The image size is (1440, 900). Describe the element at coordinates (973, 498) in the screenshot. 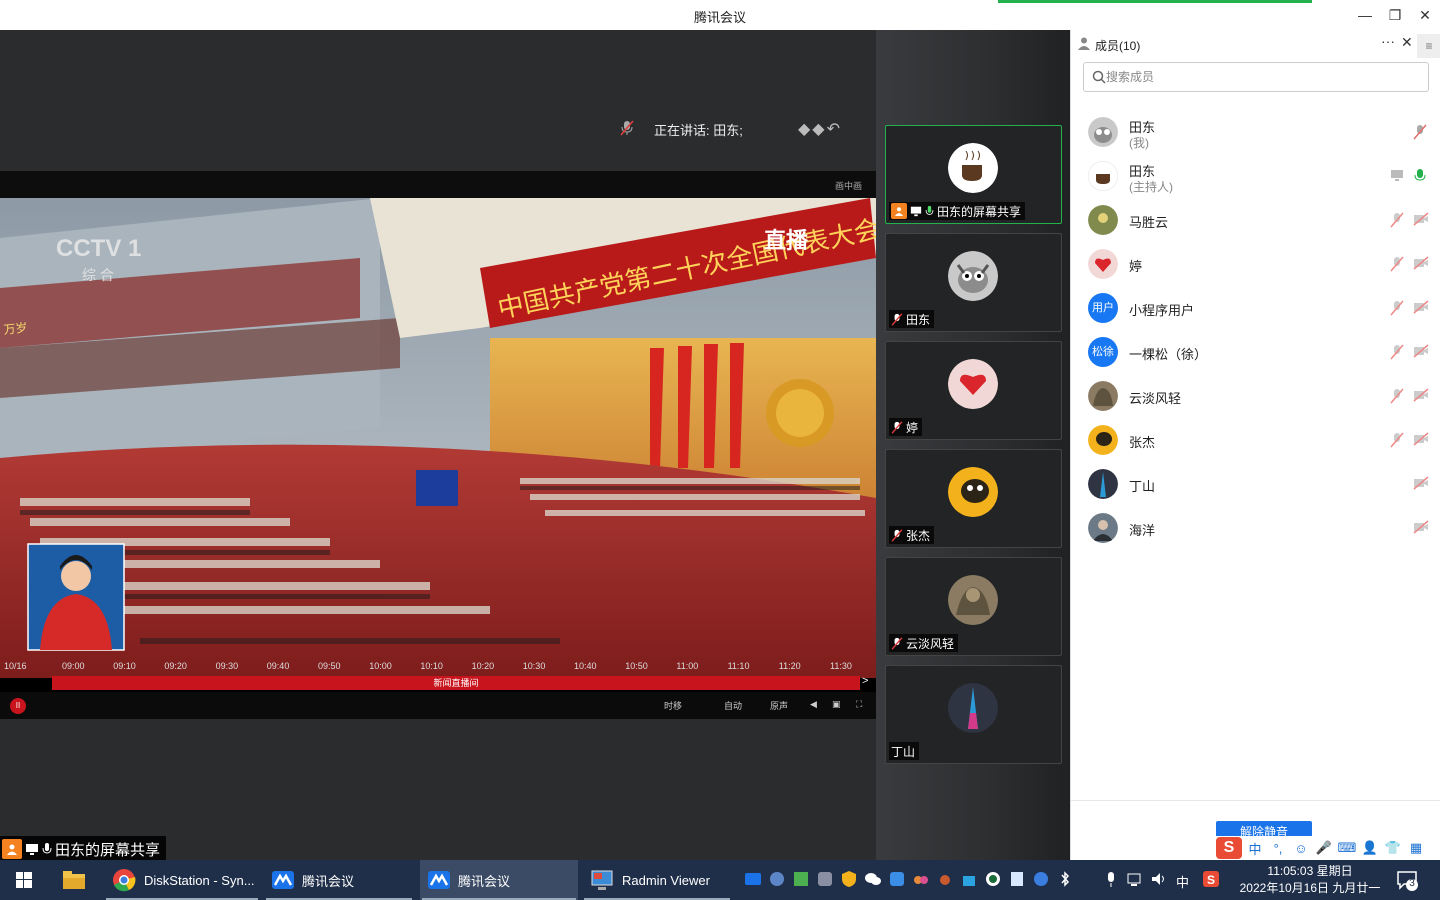

I see `tile-participant: 张杰` at that location.